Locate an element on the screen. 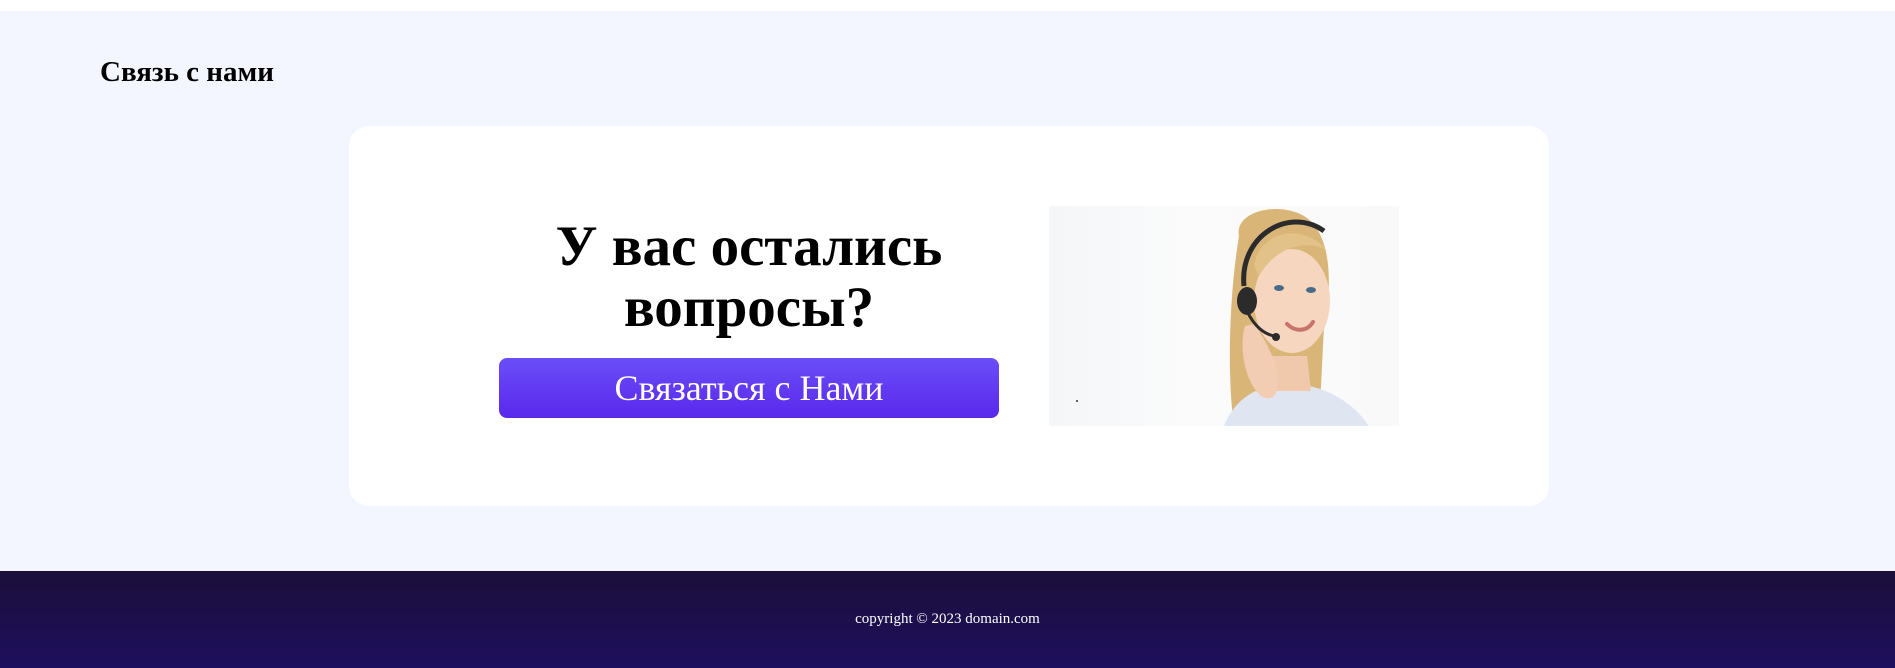 This screenshot has width=1895, height=668. contact-card-text: У вас остались вопросы? Связаться с Нами is located at coordinates (749, 317).